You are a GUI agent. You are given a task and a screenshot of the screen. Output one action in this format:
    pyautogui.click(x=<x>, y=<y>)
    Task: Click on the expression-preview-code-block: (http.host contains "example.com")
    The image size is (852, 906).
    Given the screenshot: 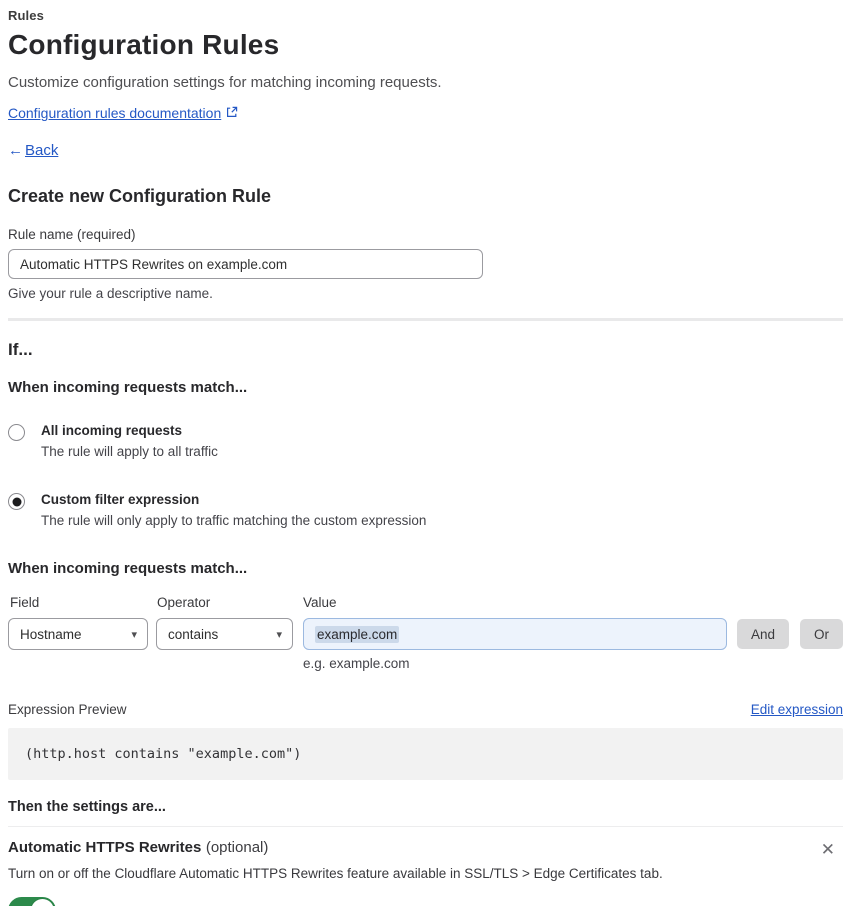 What is the action you would take?
    pyautogui.click(x=425, y=754)
    